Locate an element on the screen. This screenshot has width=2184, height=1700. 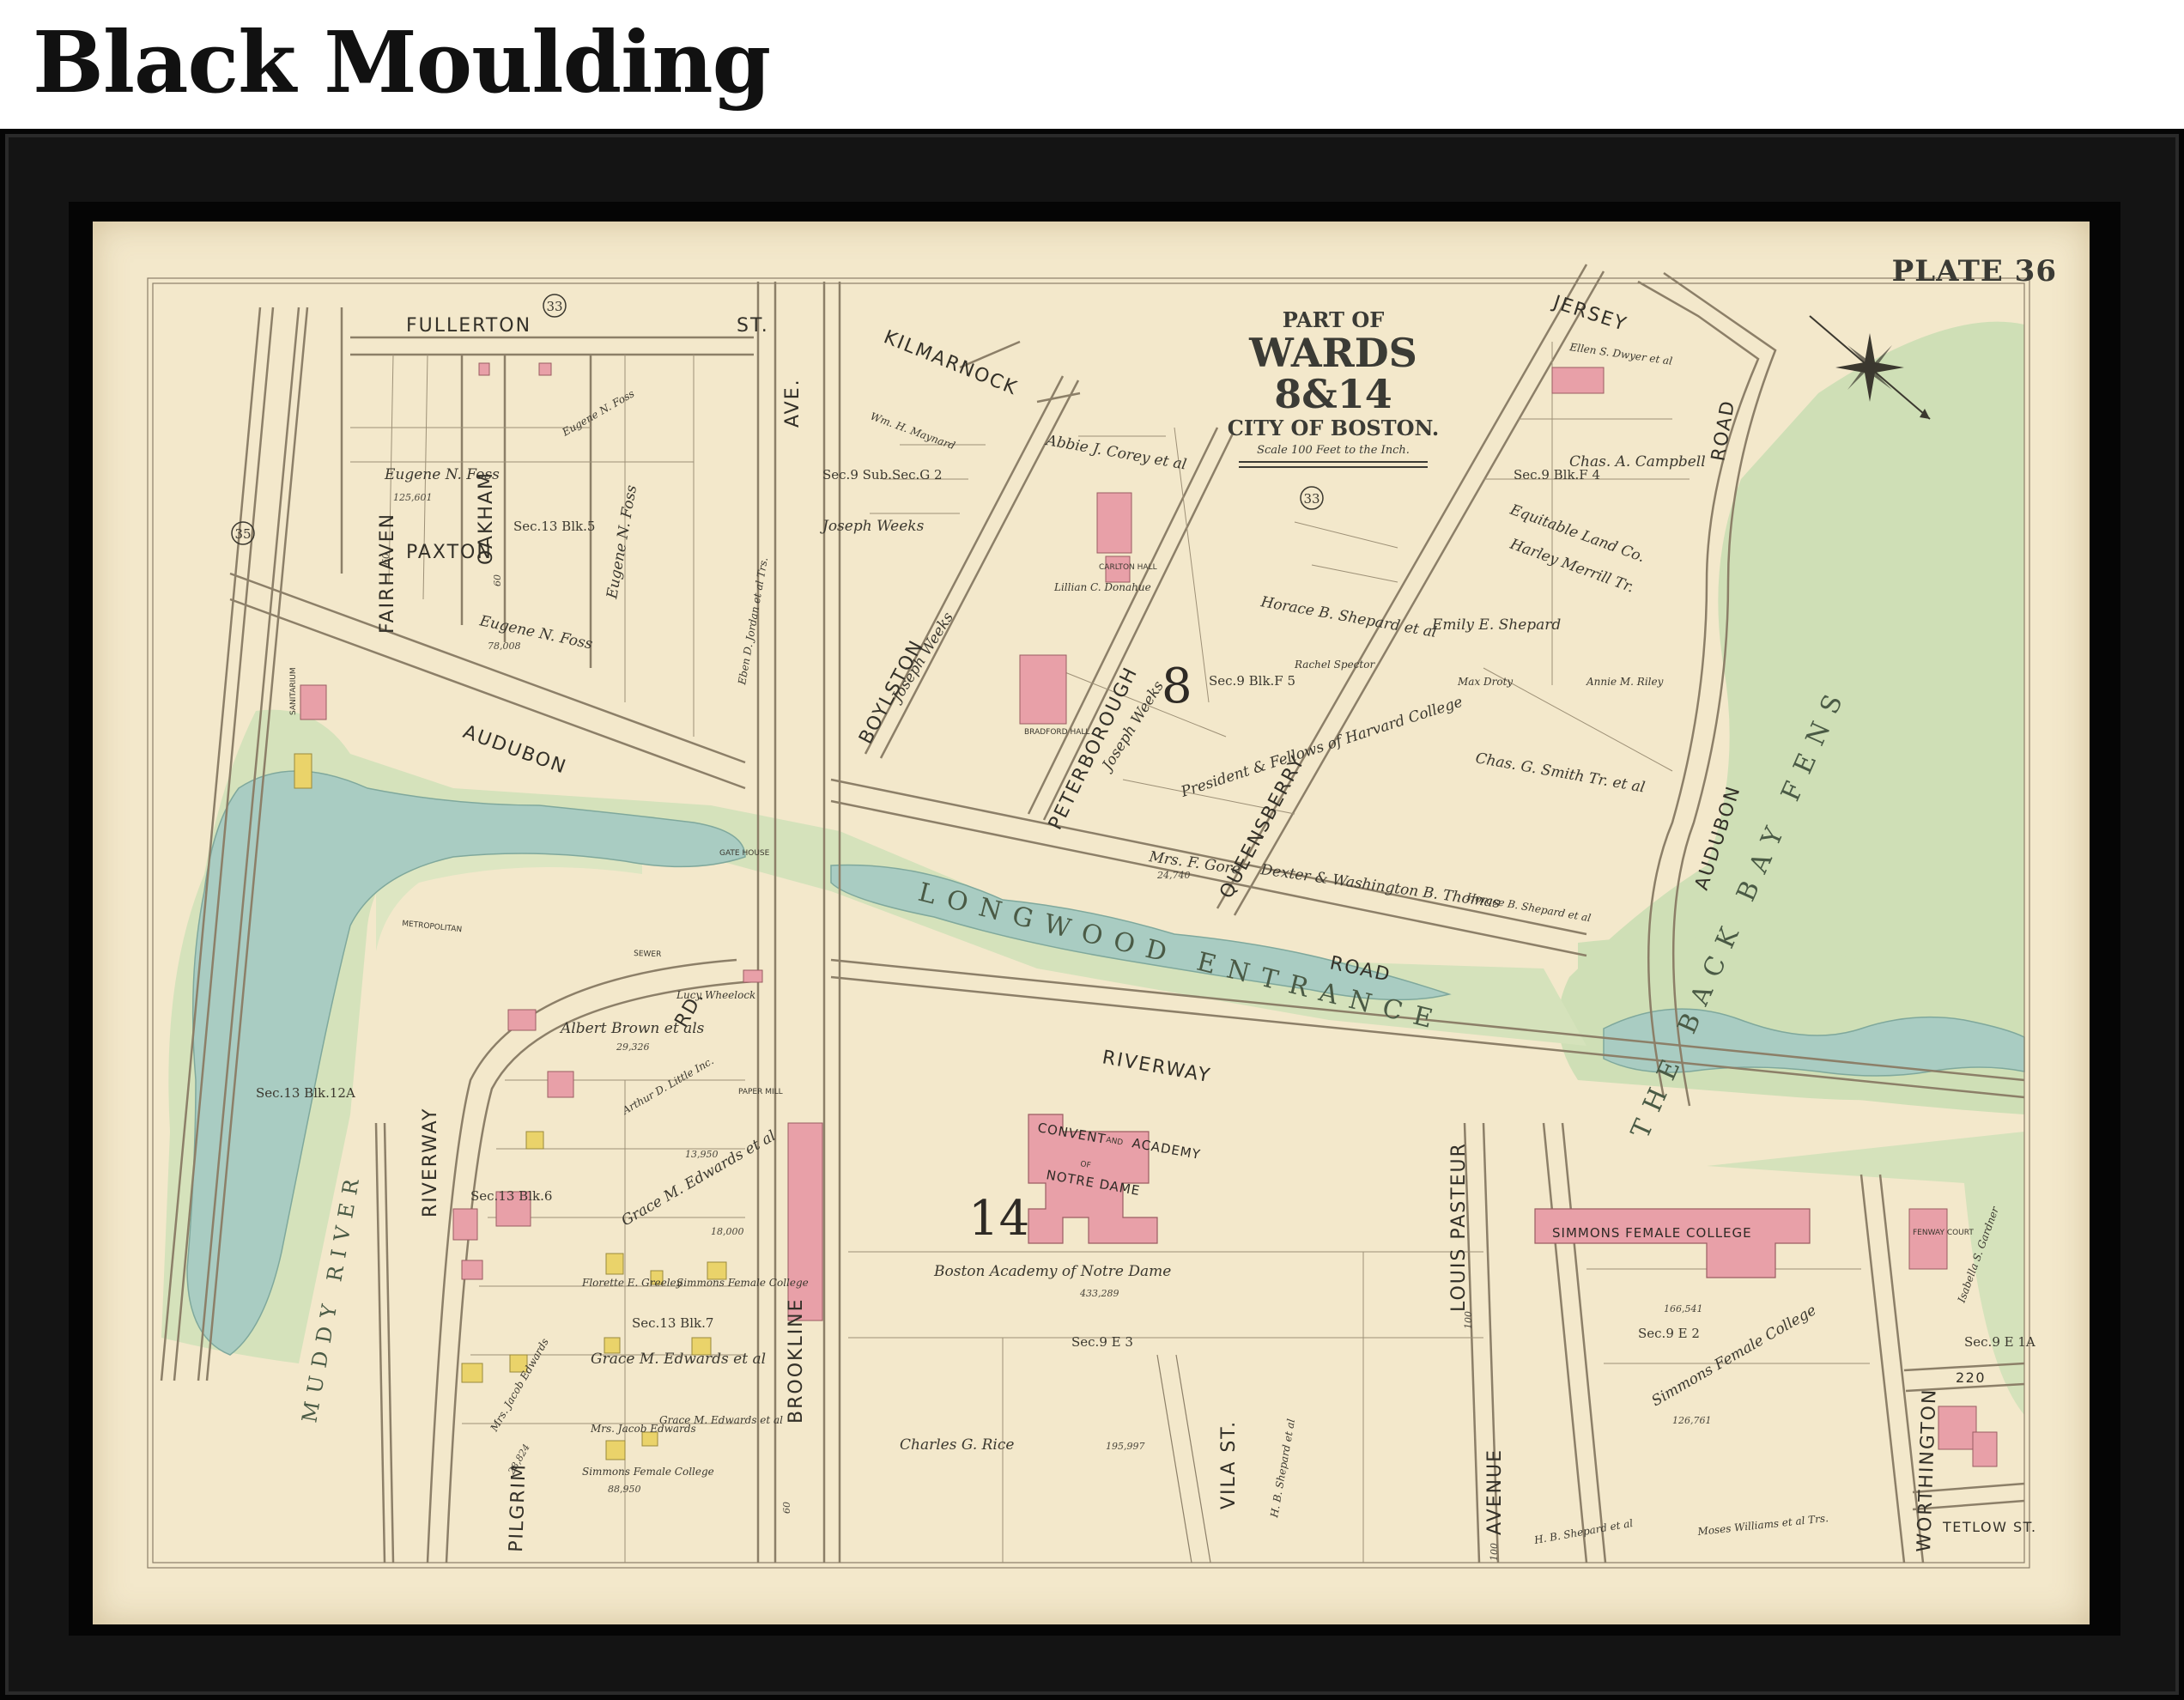
area-label: 195,997 is located at coordinates (1126, 1447).